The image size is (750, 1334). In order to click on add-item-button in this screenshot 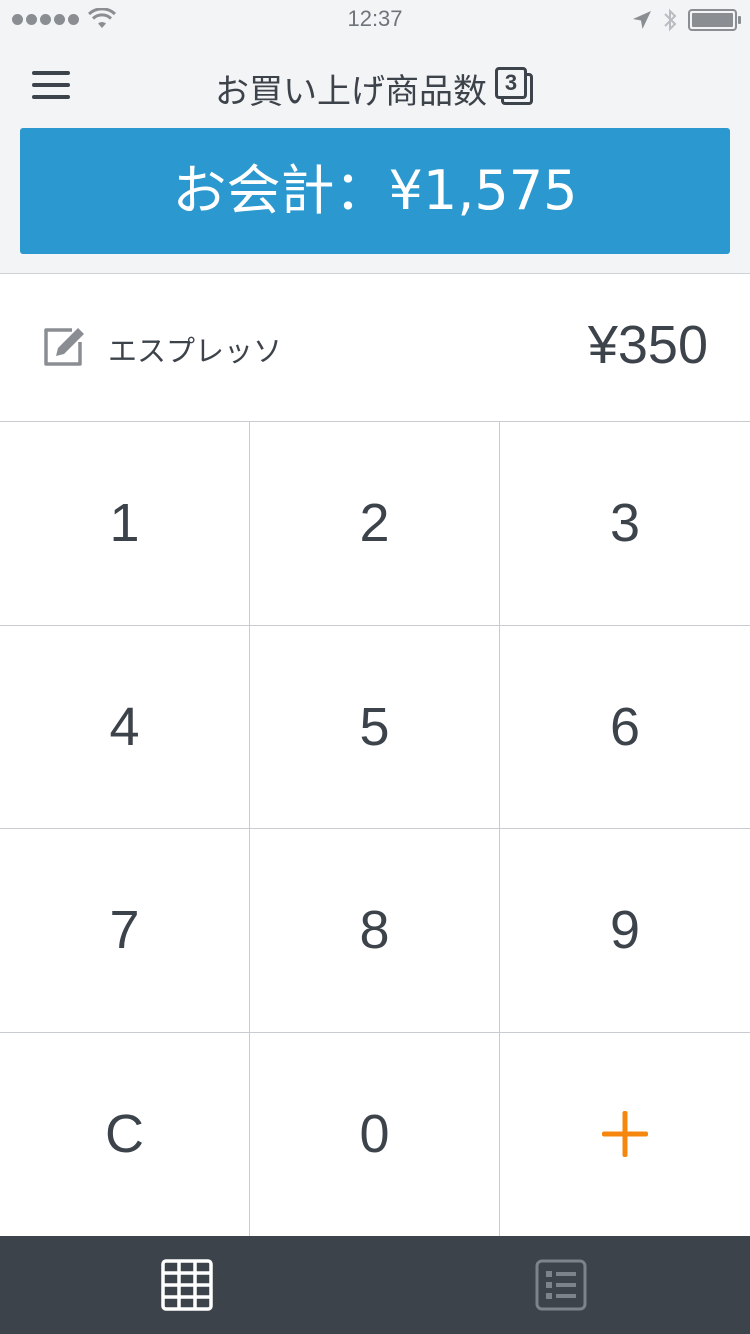, I will do `click(625, 1134)`.